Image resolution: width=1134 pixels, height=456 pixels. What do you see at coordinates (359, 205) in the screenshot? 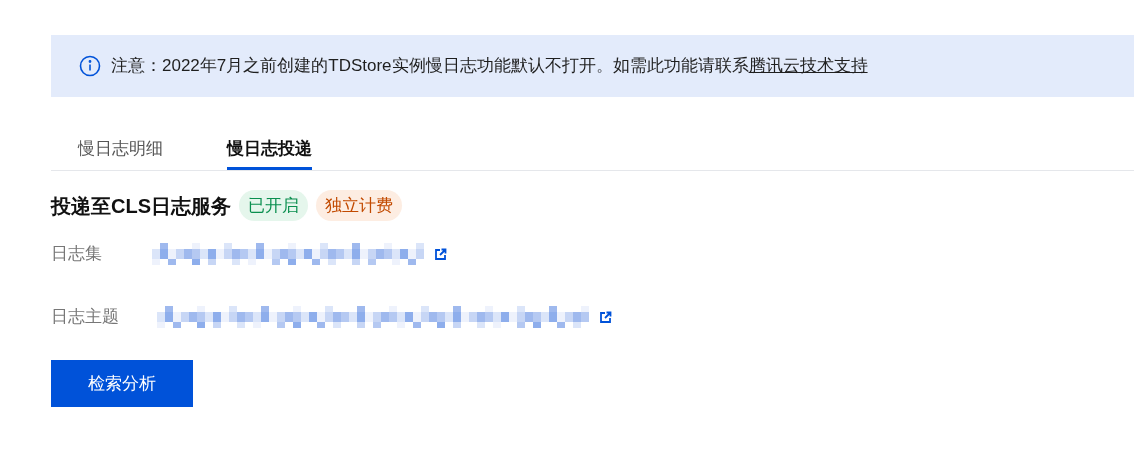
I see `status-tag: 独立计费` at bounding box center [359, 205].